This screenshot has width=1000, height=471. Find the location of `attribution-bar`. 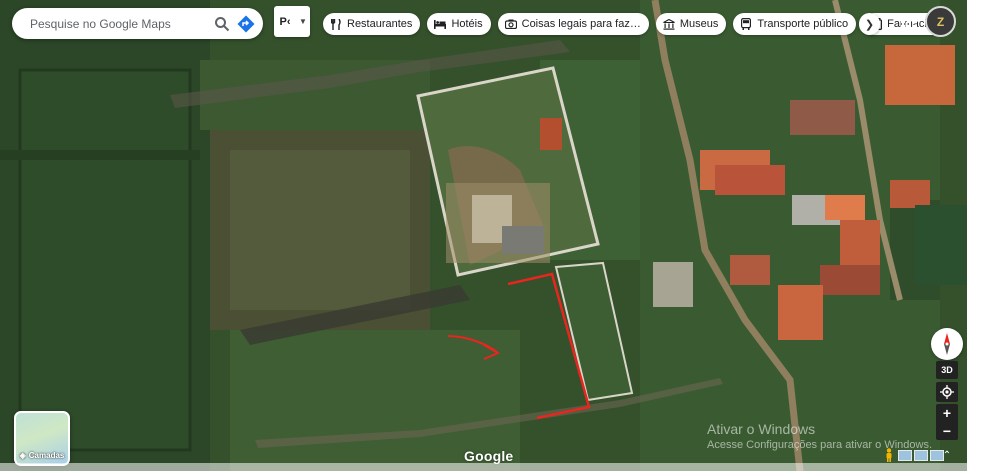

attribution-bar is located at coordinates (483, 467).